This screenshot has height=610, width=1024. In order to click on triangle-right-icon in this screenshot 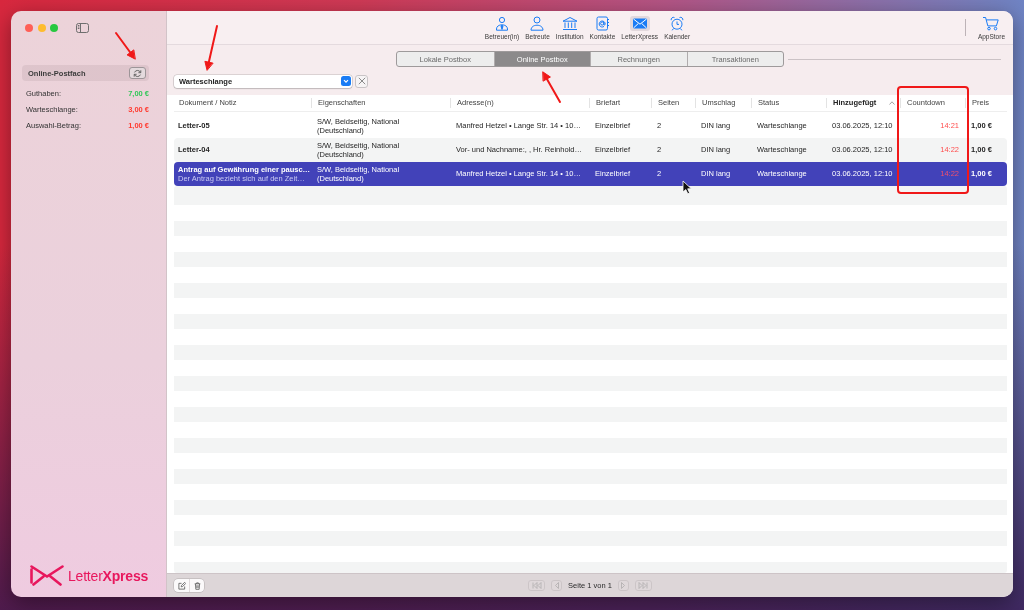, I will do `click(623, 585)`.